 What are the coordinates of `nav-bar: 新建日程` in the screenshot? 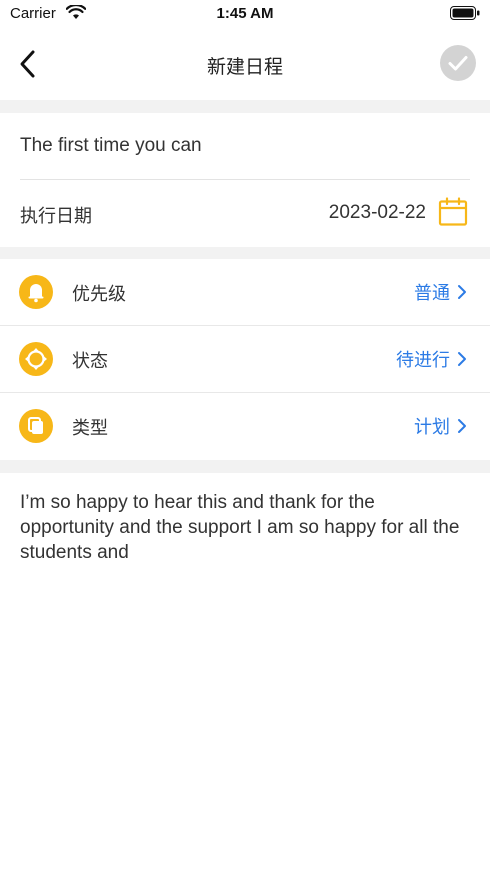 It's located at (245, 64).